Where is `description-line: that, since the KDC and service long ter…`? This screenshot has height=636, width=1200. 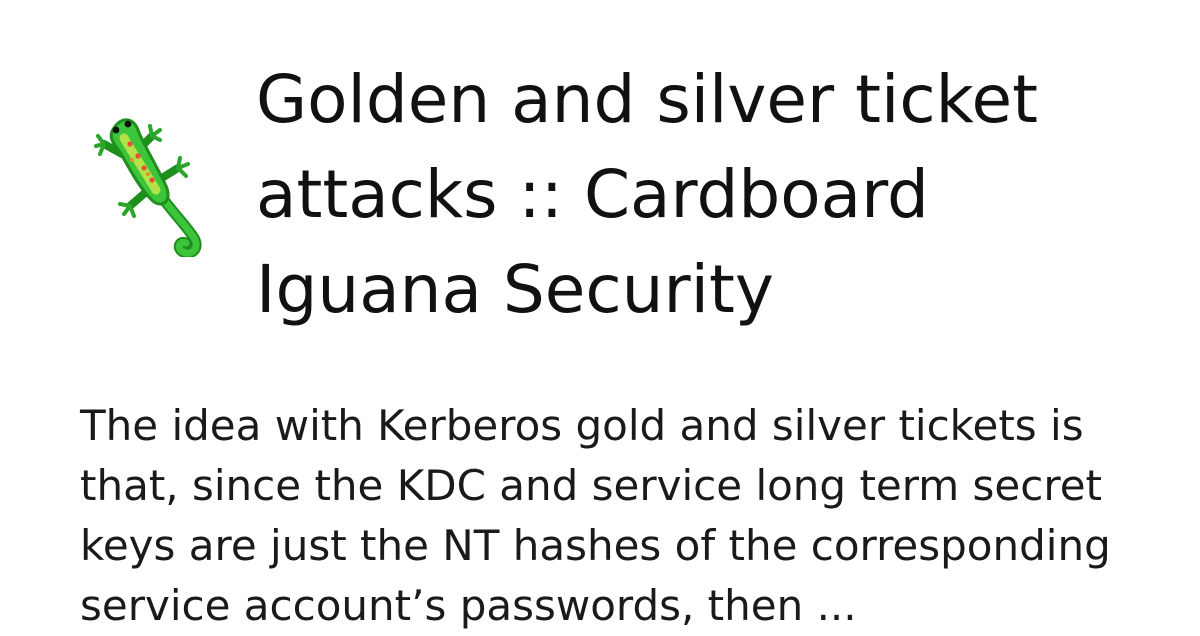 description-line: that, since the KDC and service long ter… is located at coordinates (591, 485).